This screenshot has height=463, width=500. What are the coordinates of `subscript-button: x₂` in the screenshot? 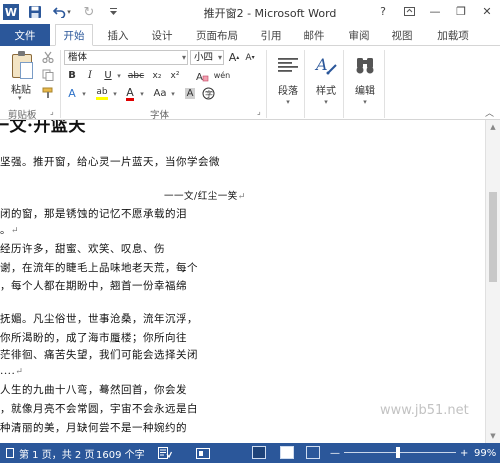 It's located at (157, 75).